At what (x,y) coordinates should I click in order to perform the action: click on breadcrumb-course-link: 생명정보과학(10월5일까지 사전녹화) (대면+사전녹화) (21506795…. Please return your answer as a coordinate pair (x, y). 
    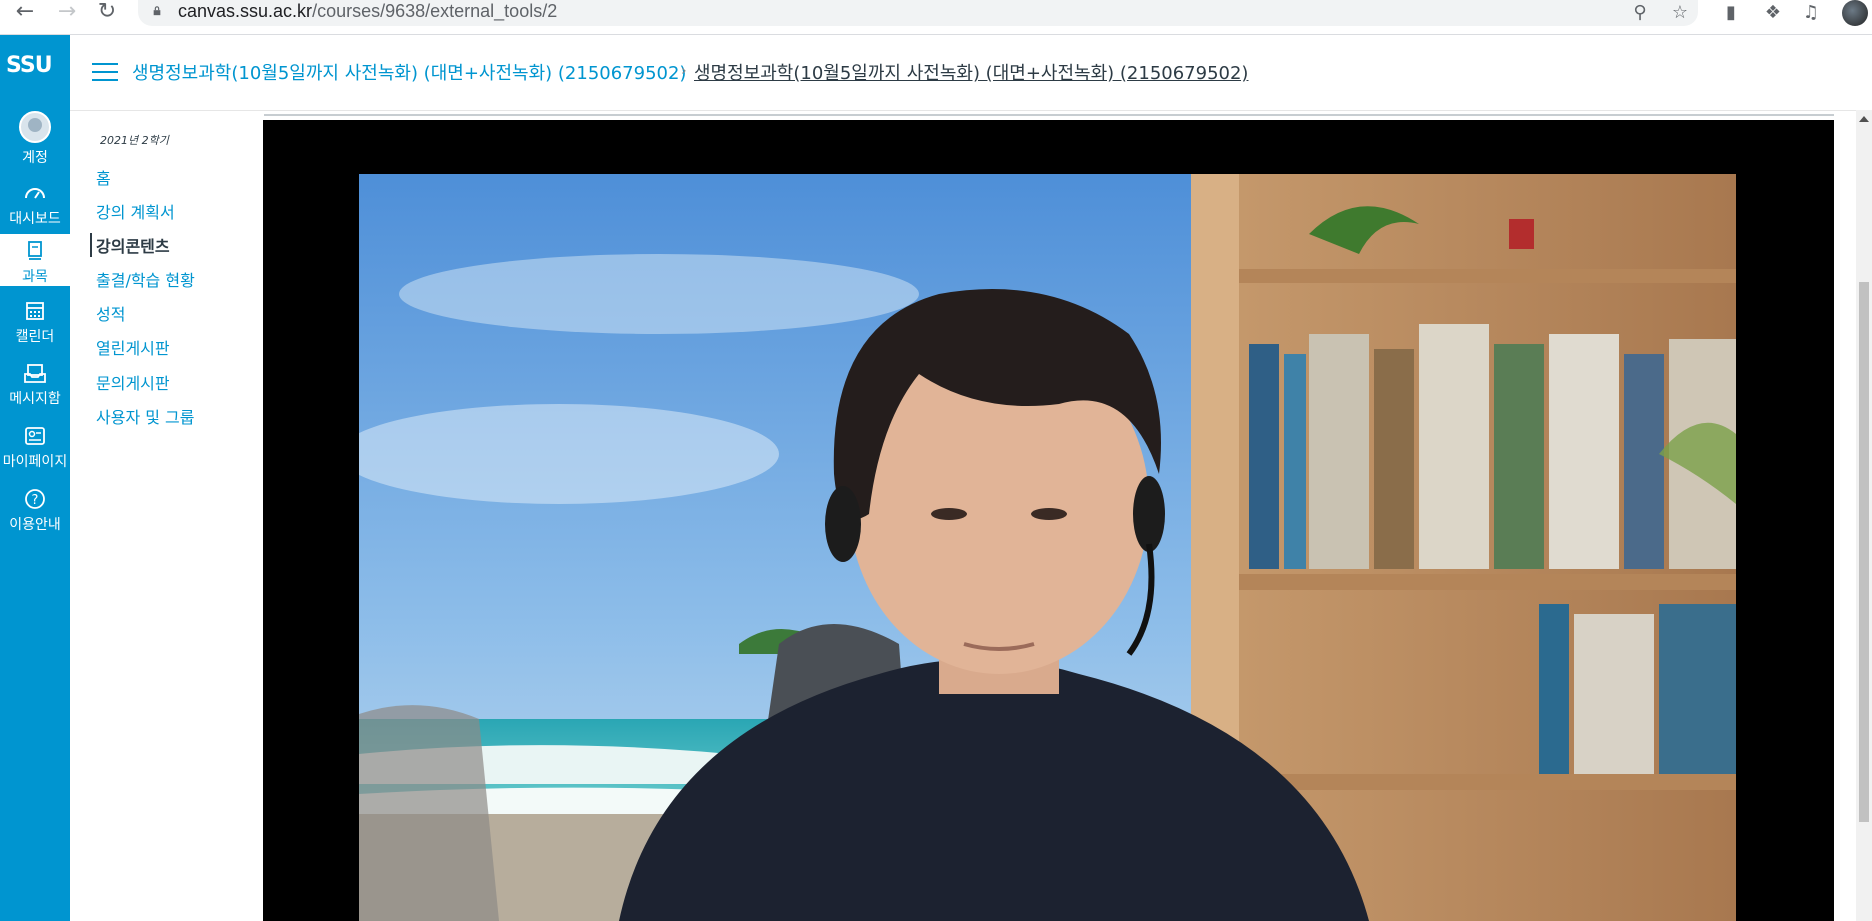
    Looking at the image, I should click on (409, 72).